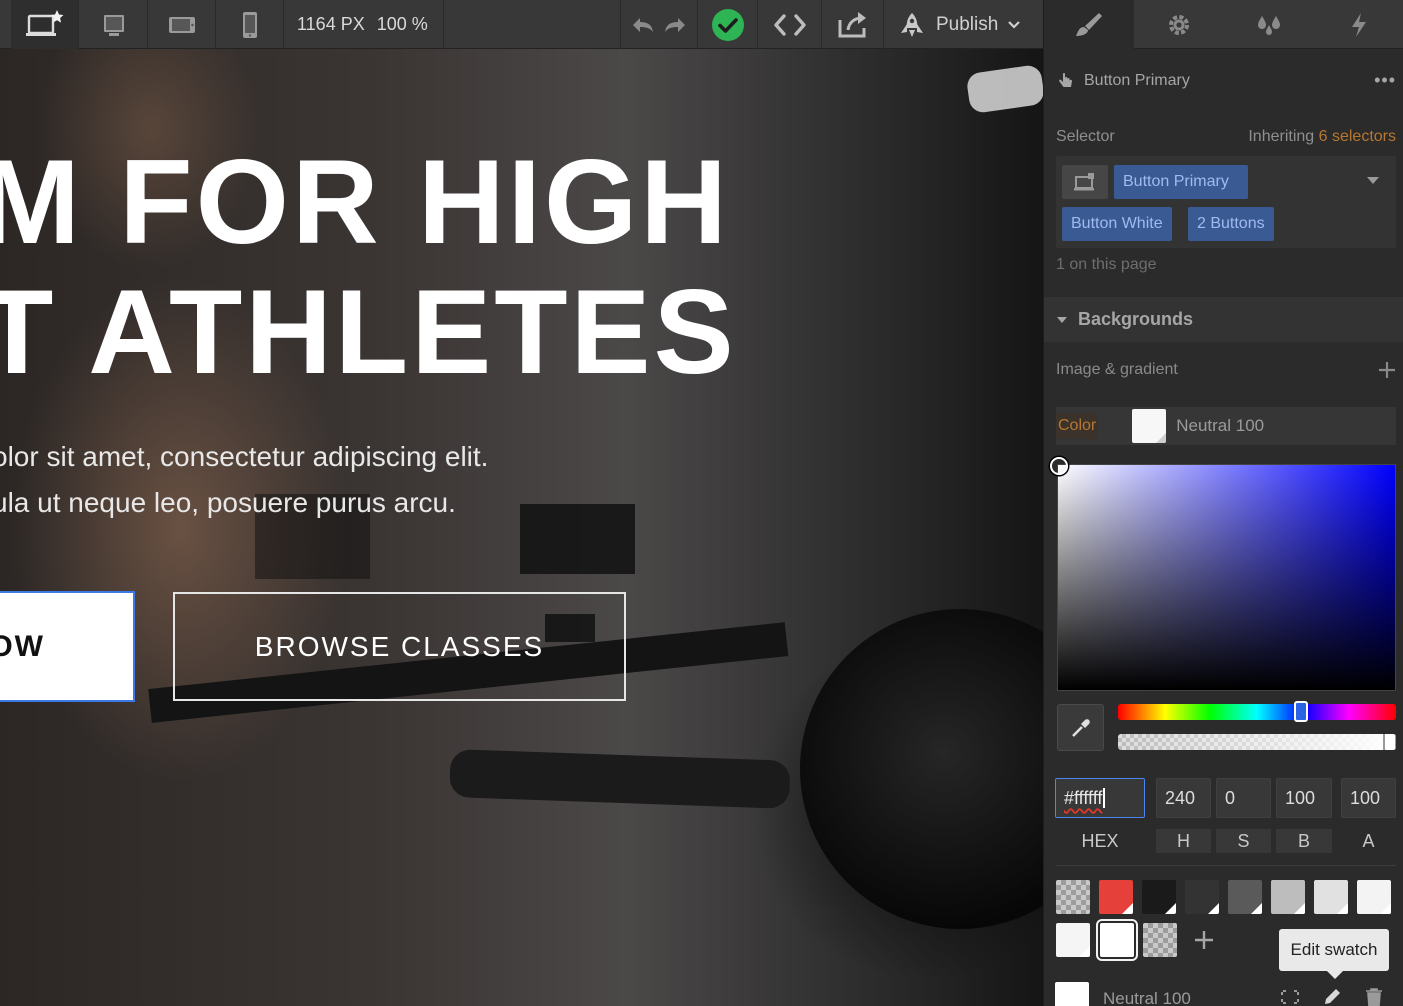 This screenshot has height=1006, width=1403. Describe the element at coordinates (1288, 897) in the screenshot. I see `swatch-light-gray` at that location.